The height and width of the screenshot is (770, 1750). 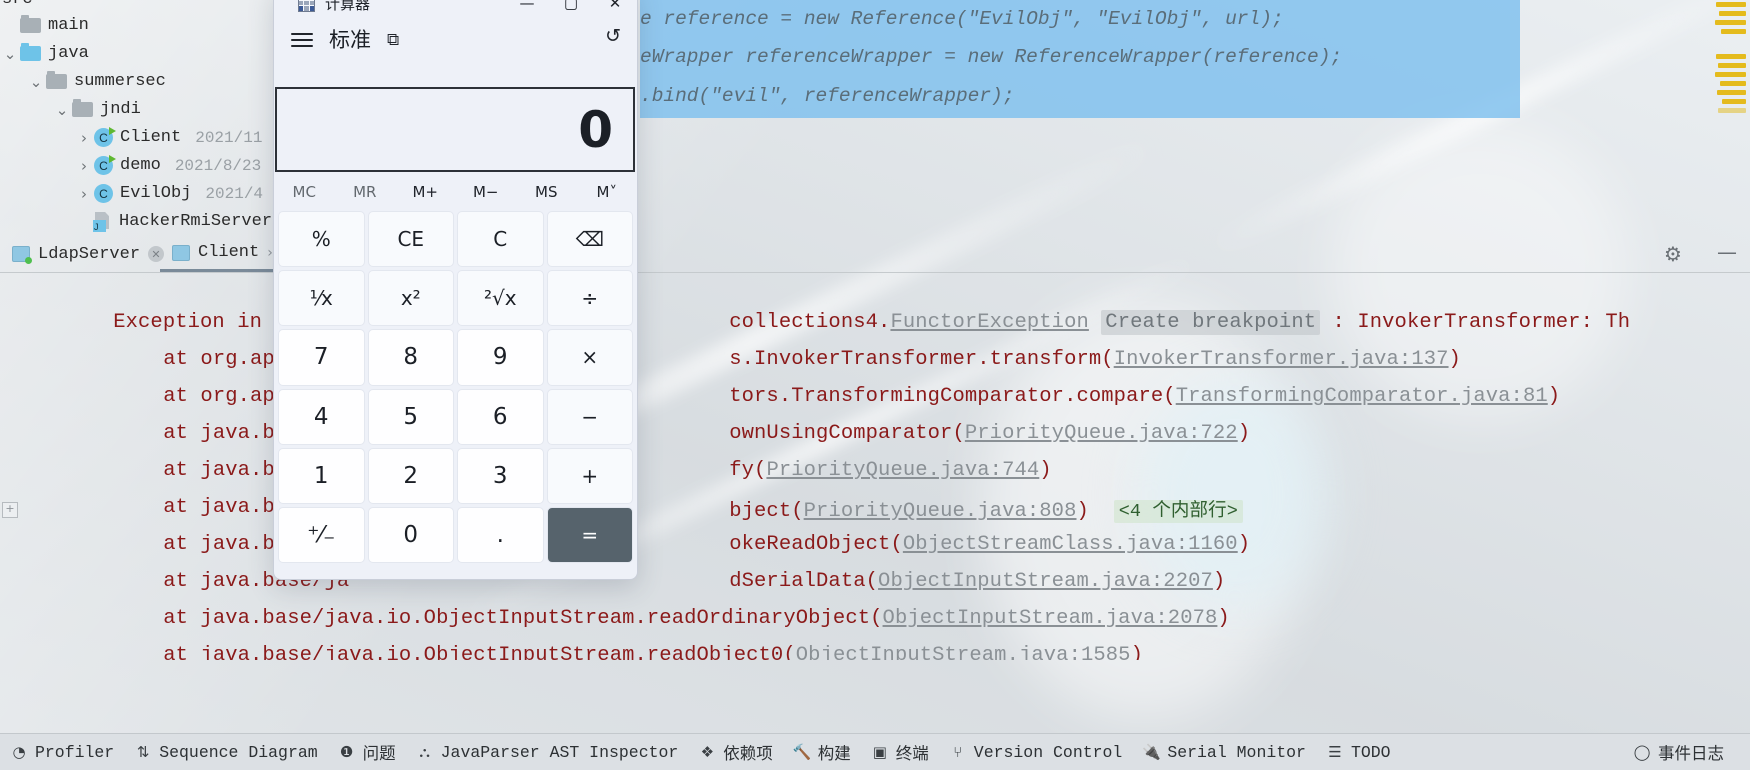 What do you see at coordinates (589, 298) in the screenshot?
I see `key-divide: ÷` at bounding box center [589, 298].